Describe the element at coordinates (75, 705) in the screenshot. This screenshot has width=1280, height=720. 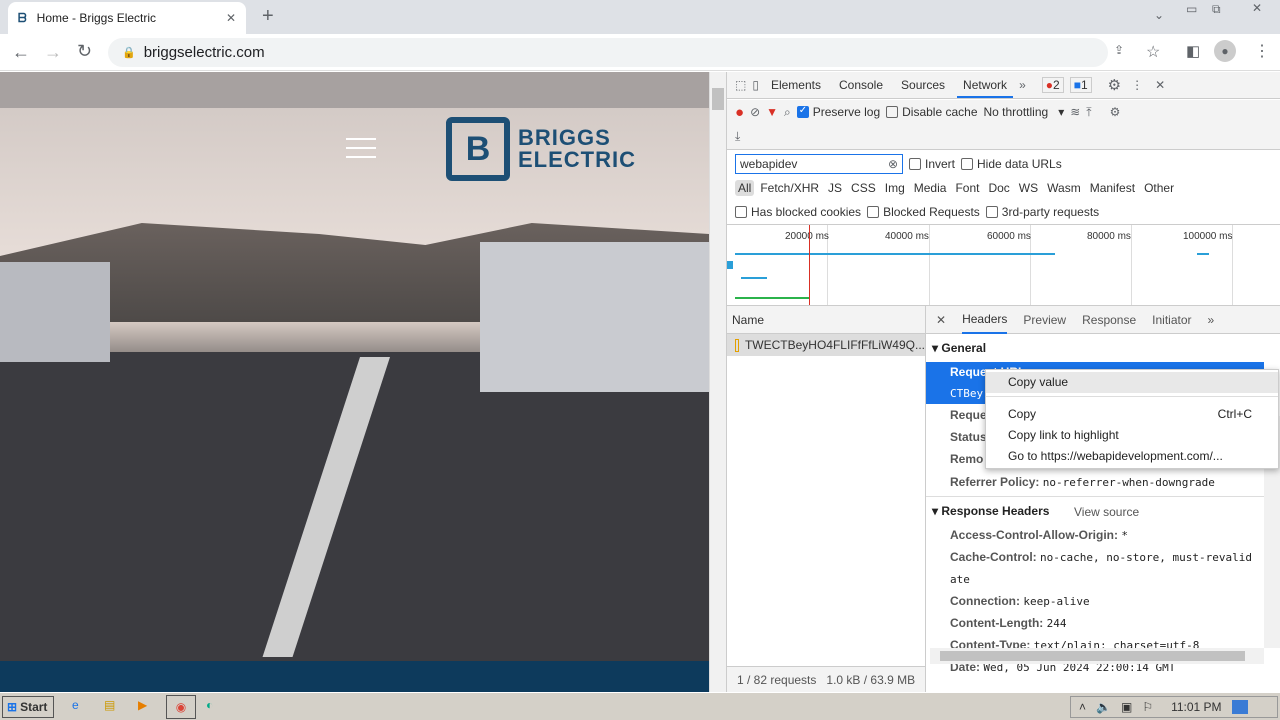
I see `ie-icon: e` at that location.